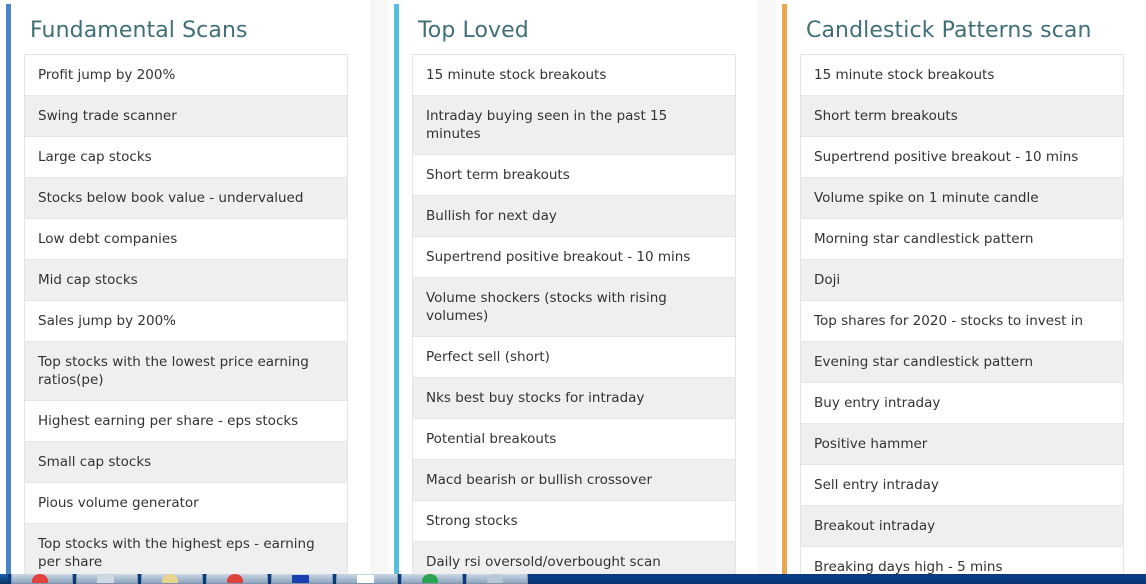  I want to click on scan-list-item: Sales jump by 200%, so click(186, 321).